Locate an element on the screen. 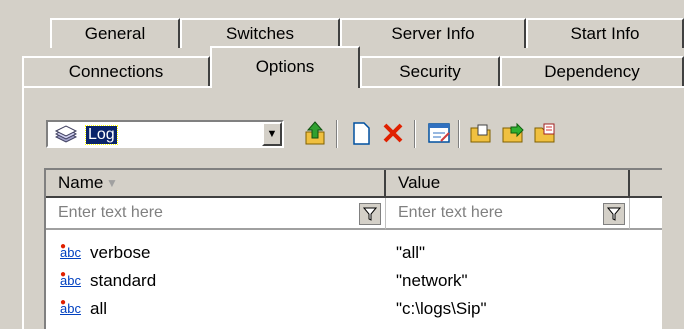 This screenshot has height=329, width=684. log-icon is located at coordinates (66, 136).